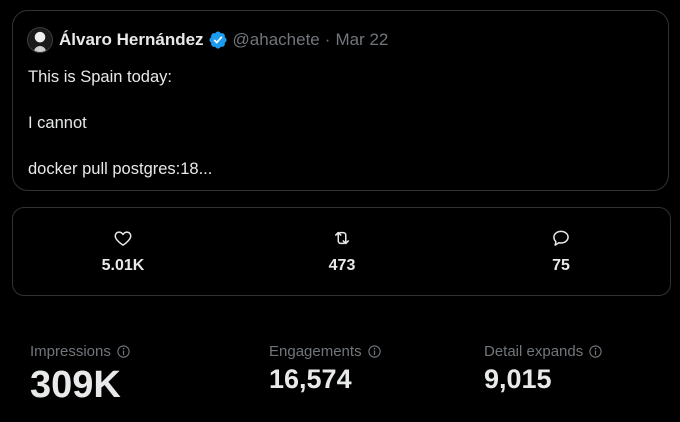  Describe the element at coordinates (57, 123) in the screenshot. I see `tweet-line: I cannot` at that location.